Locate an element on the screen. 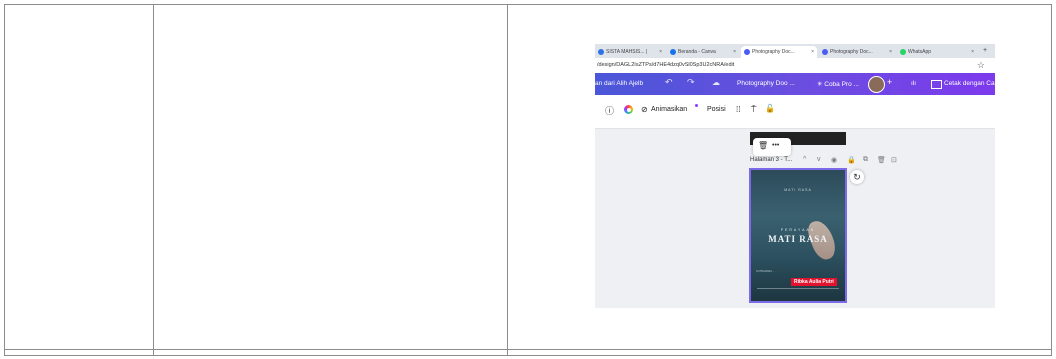  redo-icon: ↷ is located at coordinates (691, 82).